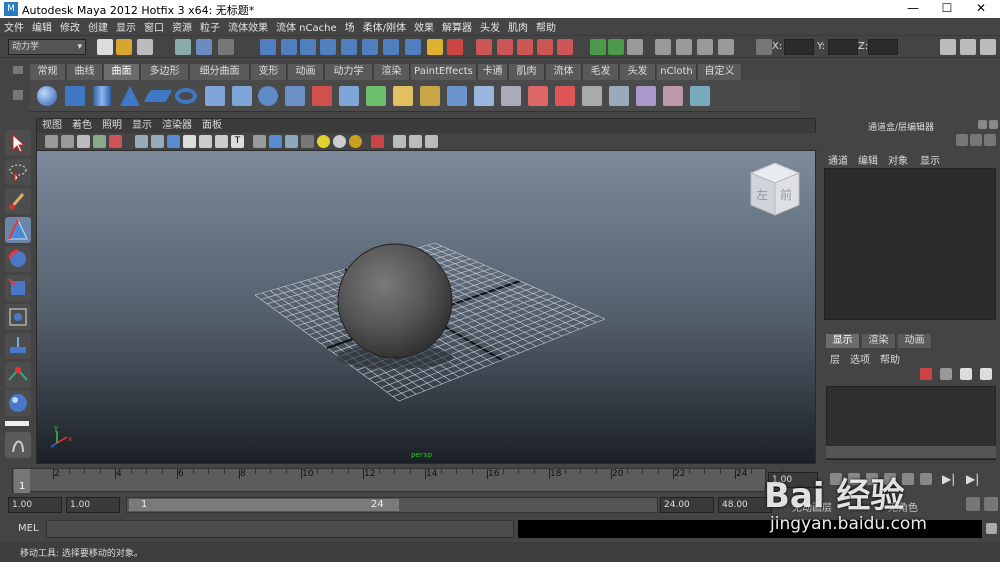 The width and height of the screenshot is (1000, 562). Describe the element at coordinates (295, 96) in the screenshot. I see `extrude-icon` at that location.